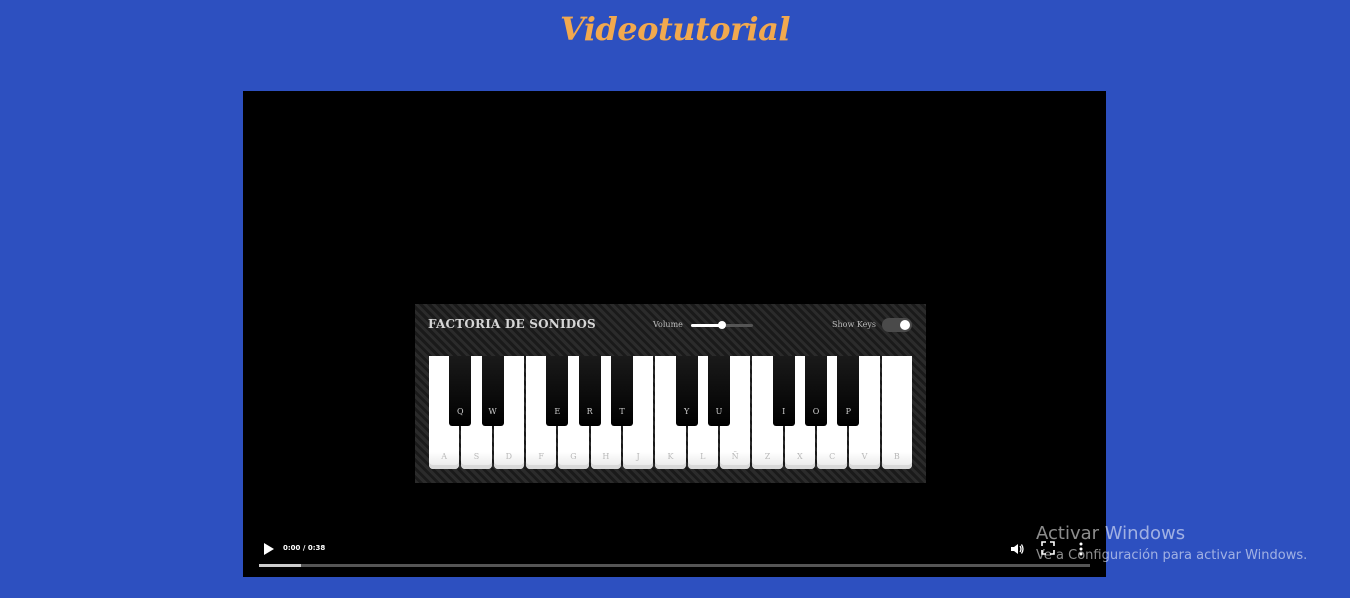 This screenshot has width=1350, height=598. Describe the element at coordinates (905, 325) in the screenshot. I see `toggle-knob` at that location.